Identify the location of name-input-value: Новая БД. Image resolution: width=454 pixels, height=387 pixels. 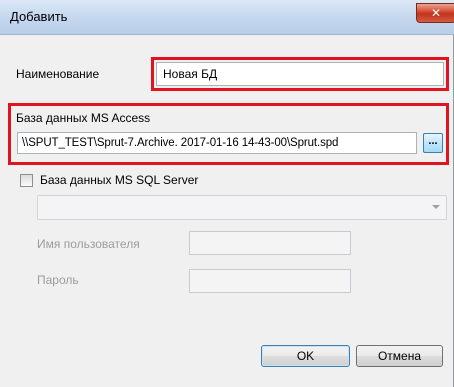
(190, 74).